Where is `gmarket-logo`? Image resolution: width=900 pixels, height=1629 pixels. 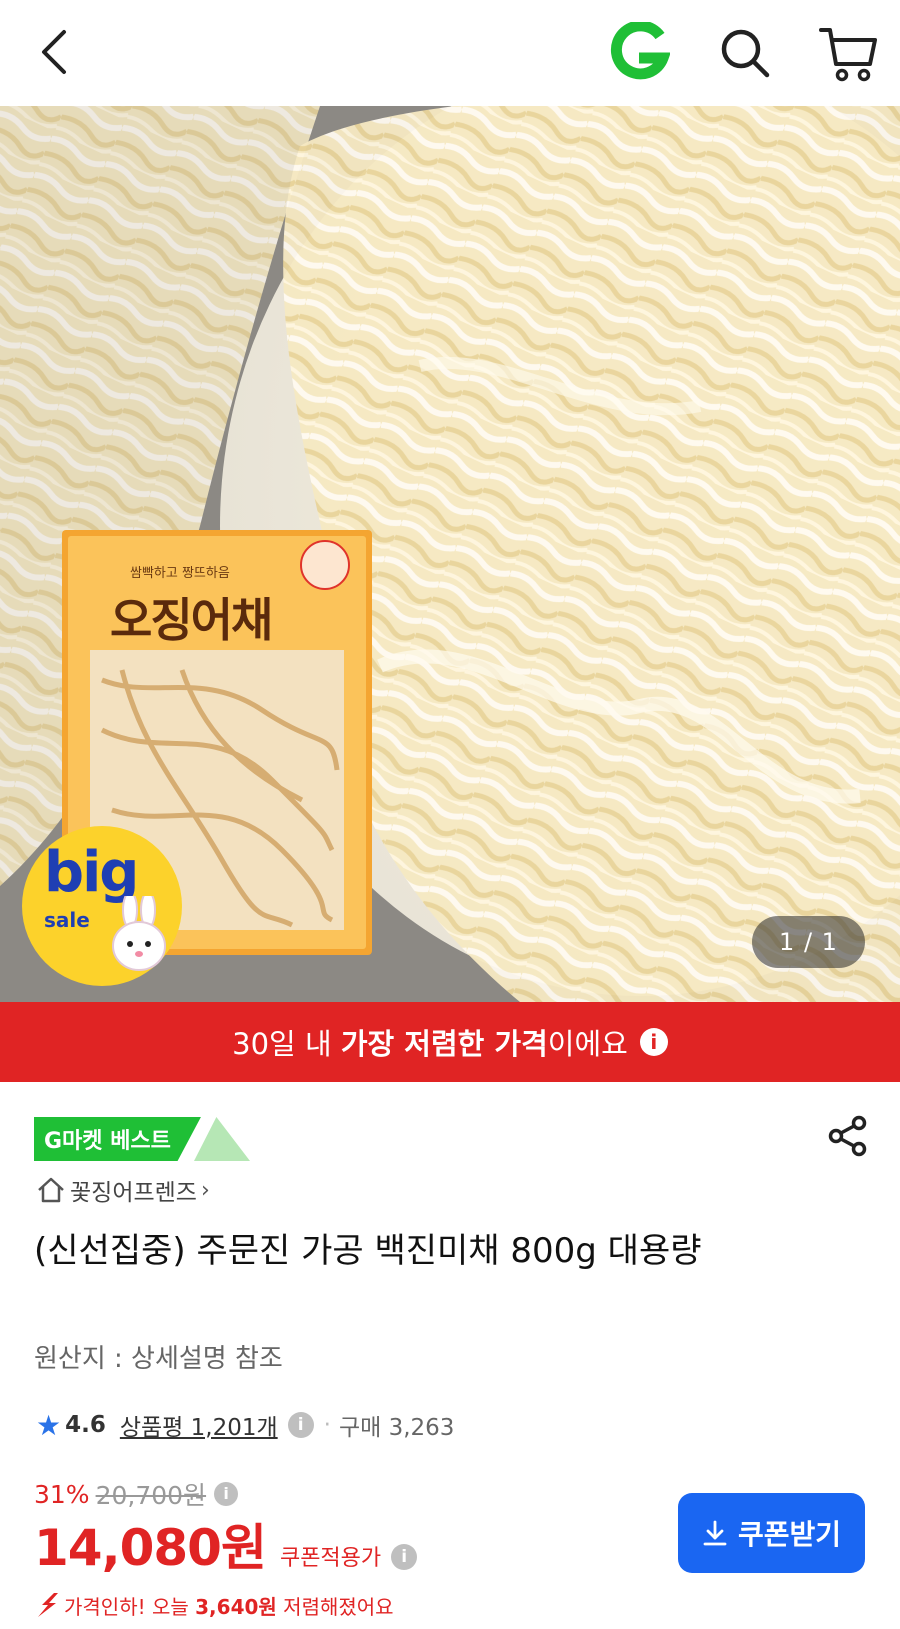
gmarket-logo is located at coordinates (639, 52).